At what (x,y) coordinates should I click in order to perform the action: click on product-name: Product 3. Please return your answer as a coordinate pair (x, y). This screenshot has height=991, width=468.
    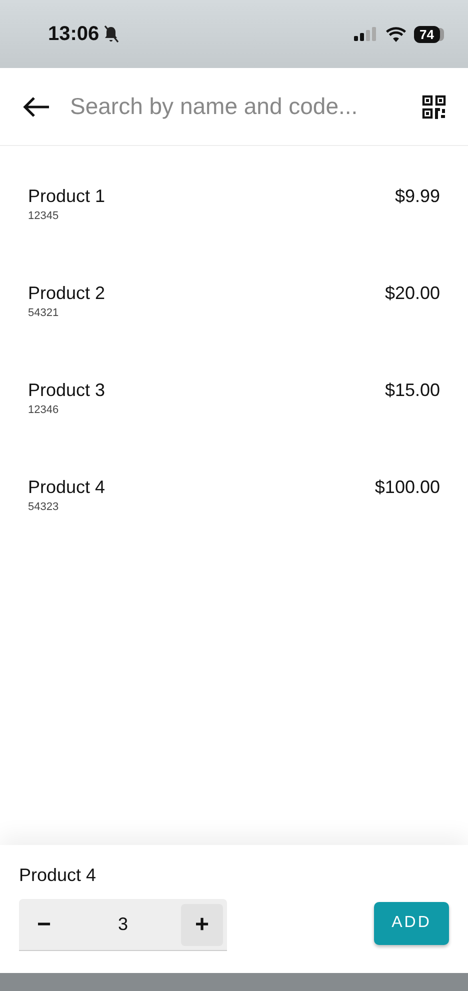
    Looking at the image, I should click on (206, 390).